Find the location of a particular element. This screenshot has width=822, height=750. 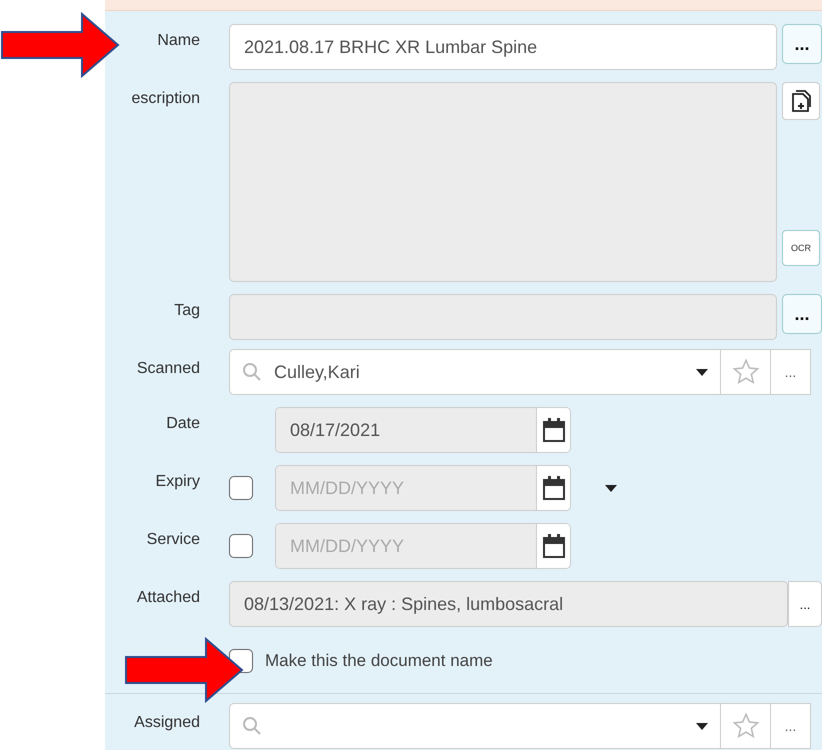

field-label: Scanned is located at coordinates (168, 368).